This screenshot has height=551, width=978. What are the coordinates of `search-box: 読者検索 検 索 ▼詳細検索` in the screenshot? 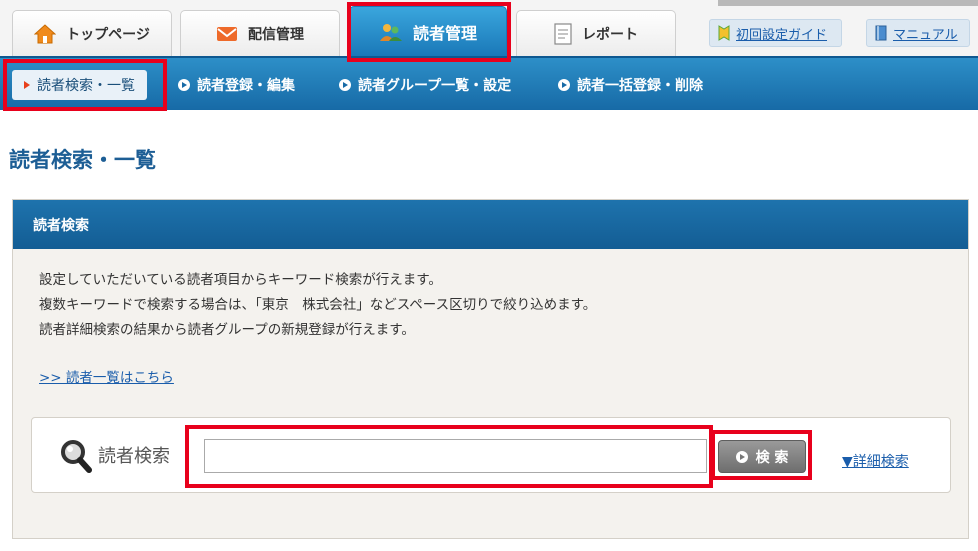 It's located at (491, 455).